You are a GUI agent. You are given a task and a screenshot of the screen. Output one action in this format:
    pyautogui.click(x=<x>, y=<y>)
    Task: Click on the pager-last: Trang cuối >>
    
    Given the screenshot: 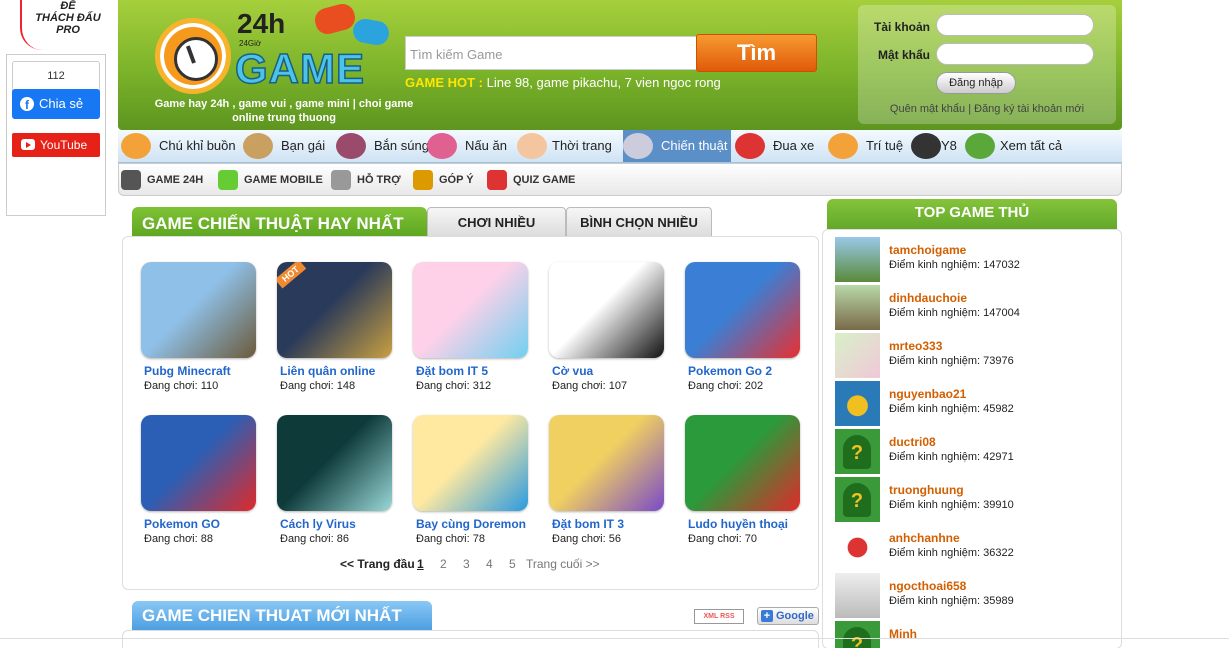 What is the action you would take?
    pyautogui.click(x=563, y=564)
    